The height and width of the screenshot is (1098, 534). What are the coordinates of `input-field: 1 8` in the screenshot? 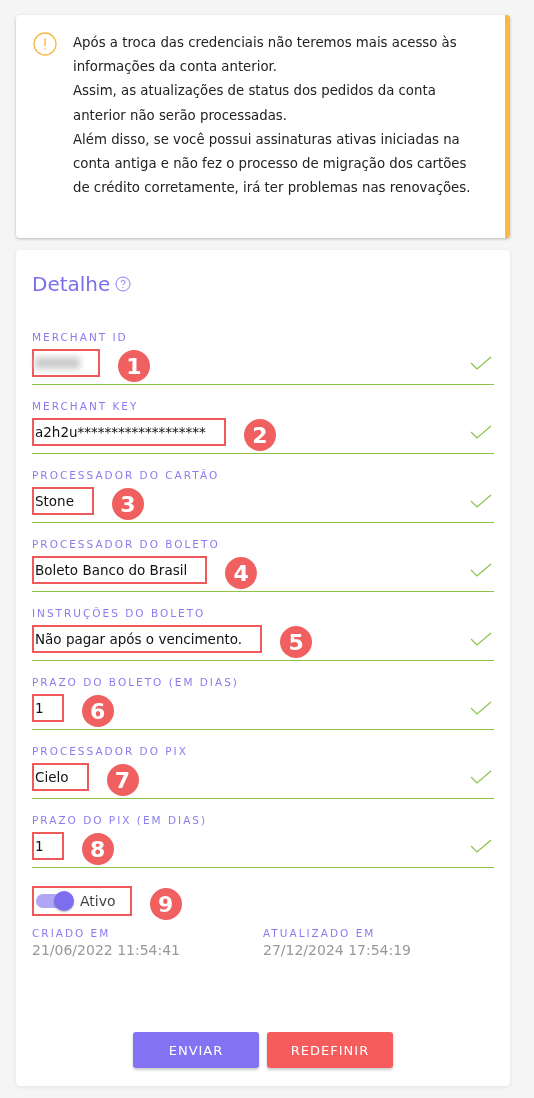 It's located at (263, 847).